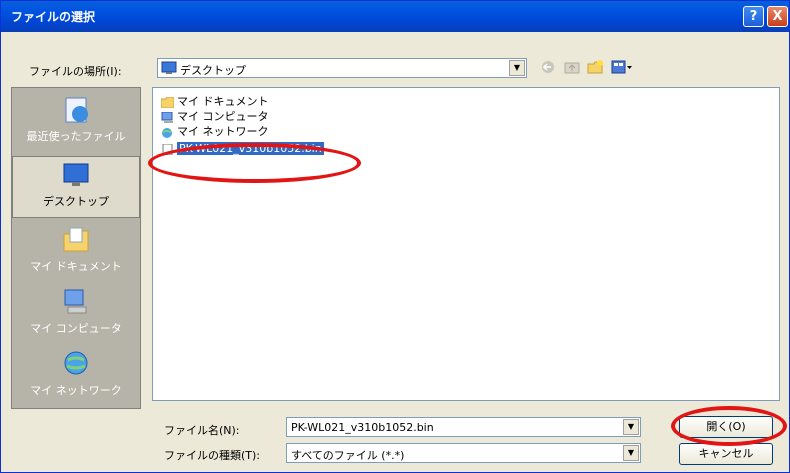 Image resolution: width=790 pixels, height=473 pixels. Describe the element at coordinates (76, 315) in the screenshot. I see `place-my-computer: マイ コンピュータ` at that location.